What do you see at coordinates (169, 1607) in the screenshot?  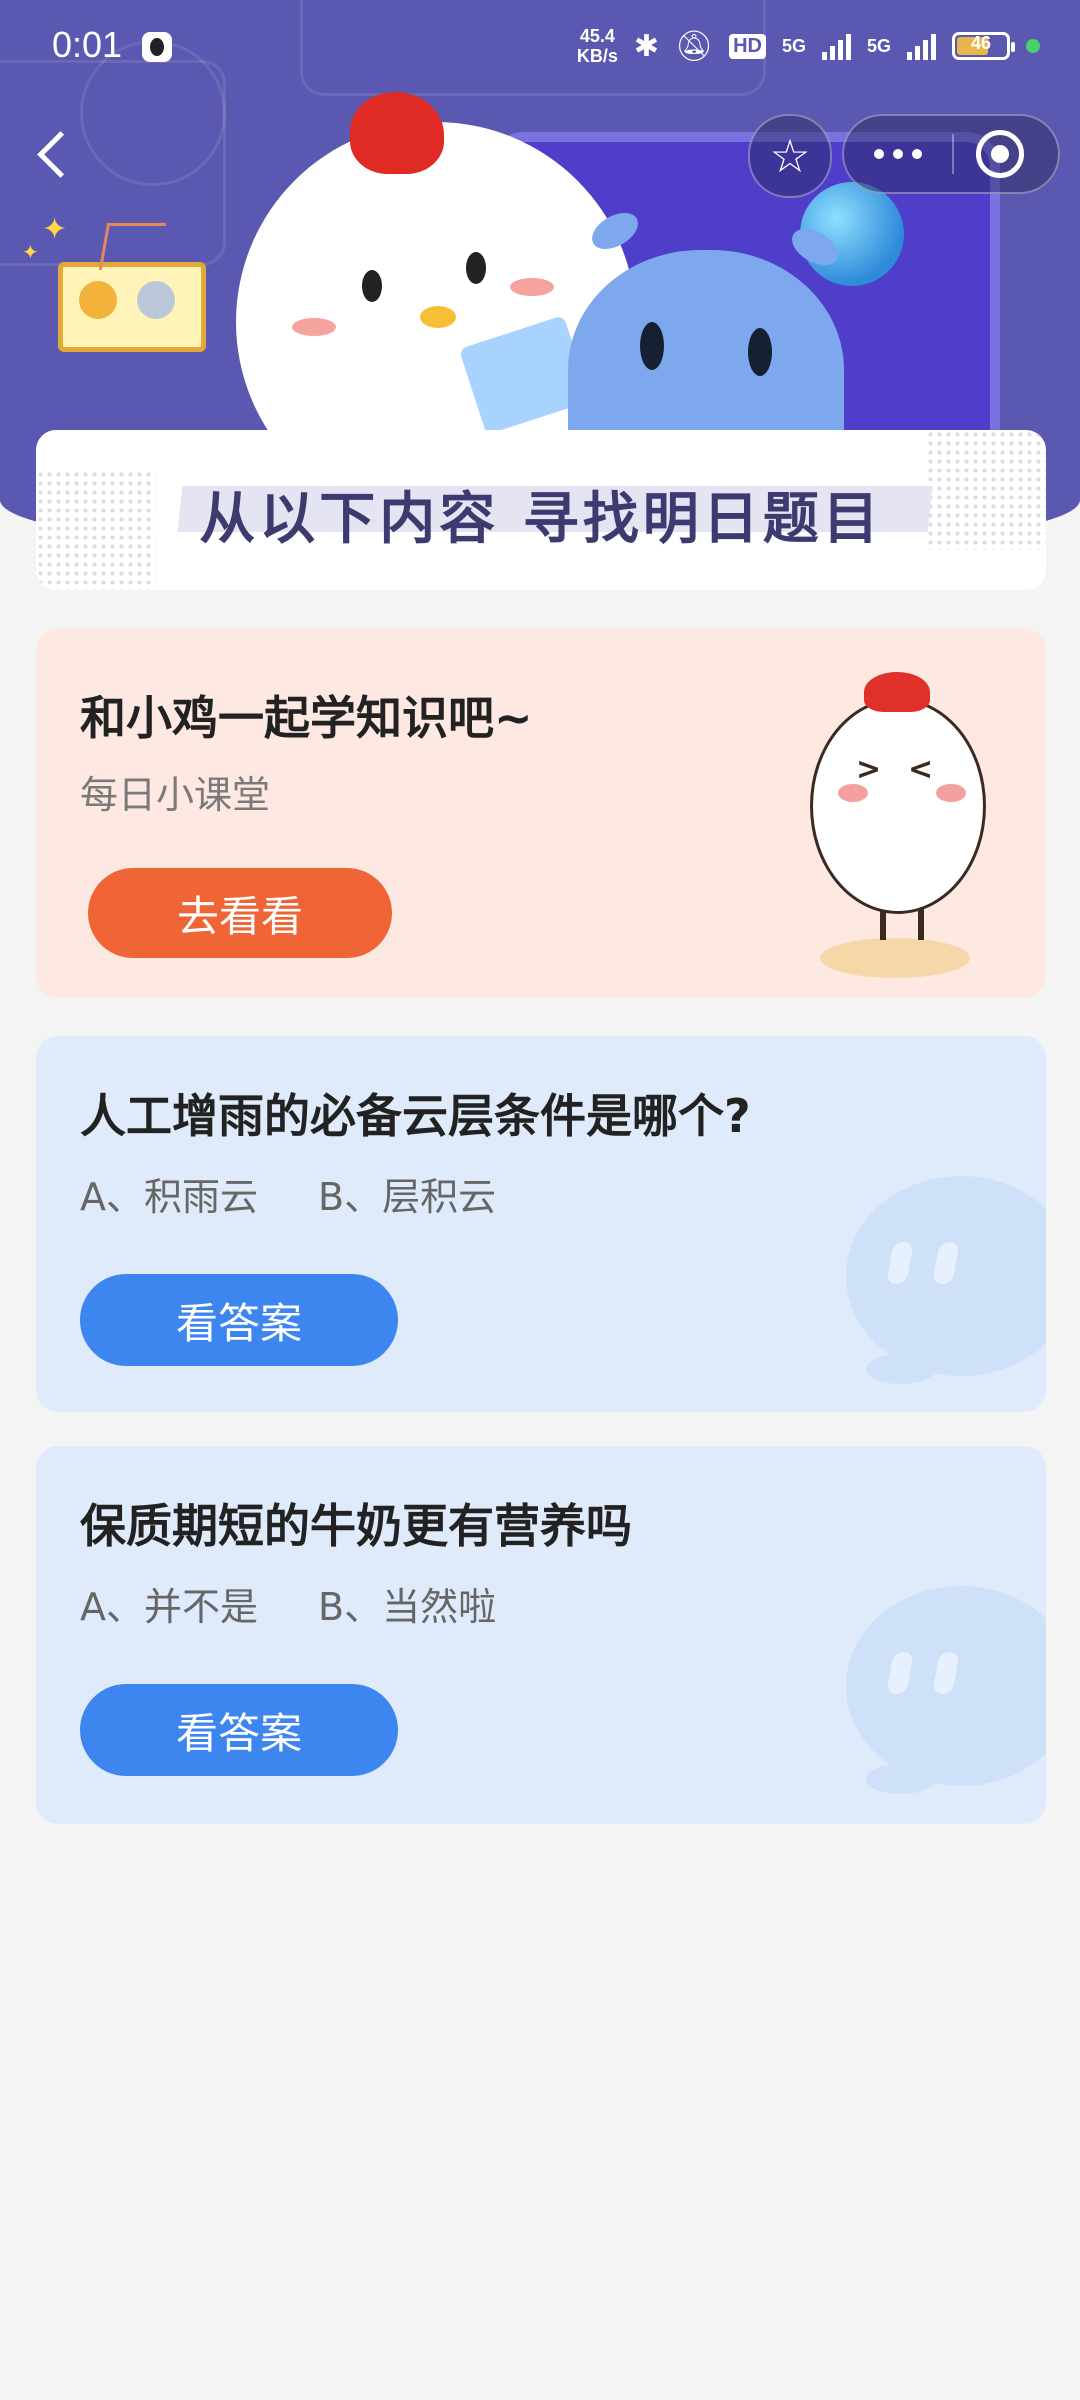 I see `option-a: A、并不是` at bounding box center [169, 1607].